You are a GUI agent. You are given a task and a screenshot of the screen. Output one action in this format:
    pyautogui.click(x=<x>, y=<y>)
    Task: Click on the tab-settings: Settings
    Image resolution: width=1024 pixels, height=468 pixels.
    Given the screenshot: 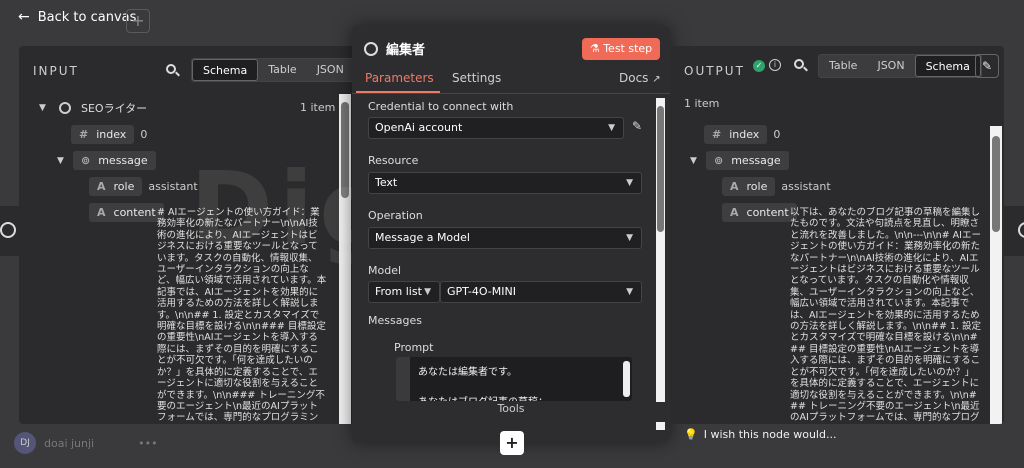 What is the action you would take?
    pyautogui.click(x=476, y=78)
    